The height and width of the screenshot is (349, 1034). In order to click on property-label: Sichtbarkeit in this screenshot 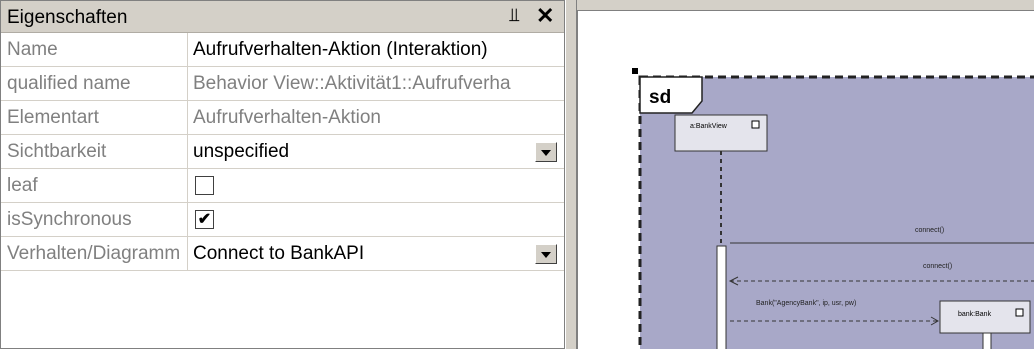, I will do `click(57, 151)`.